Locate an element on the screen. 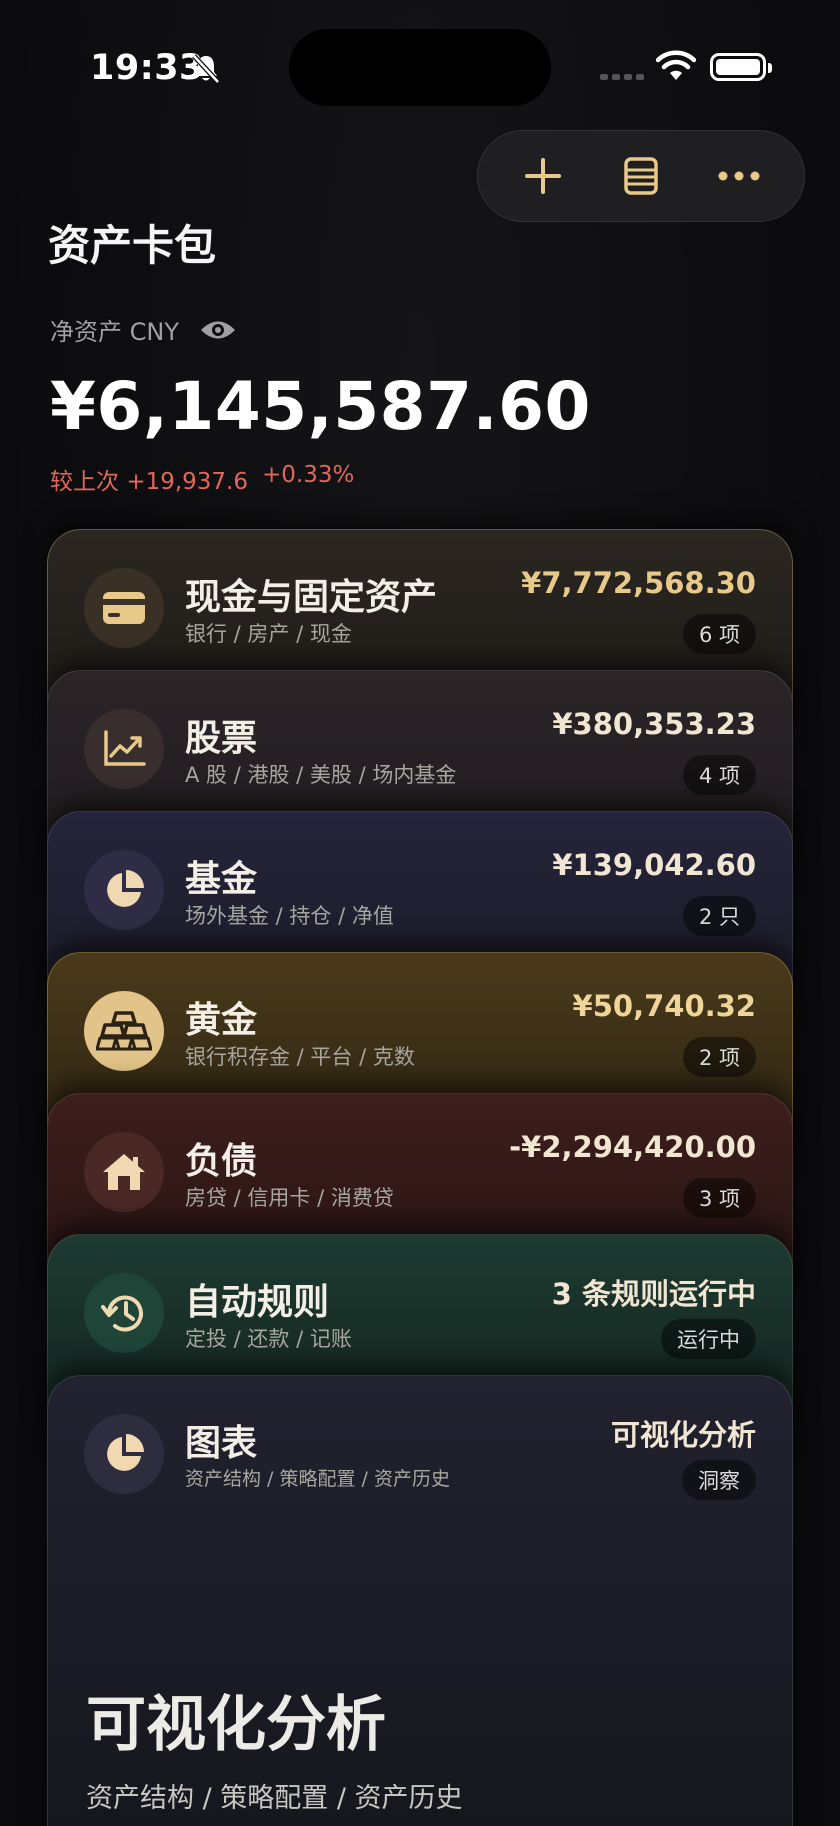 Image resolution: width=840 pixels, height=1826 pixels. ellipsis-icon is located at coordinates (739, 176).